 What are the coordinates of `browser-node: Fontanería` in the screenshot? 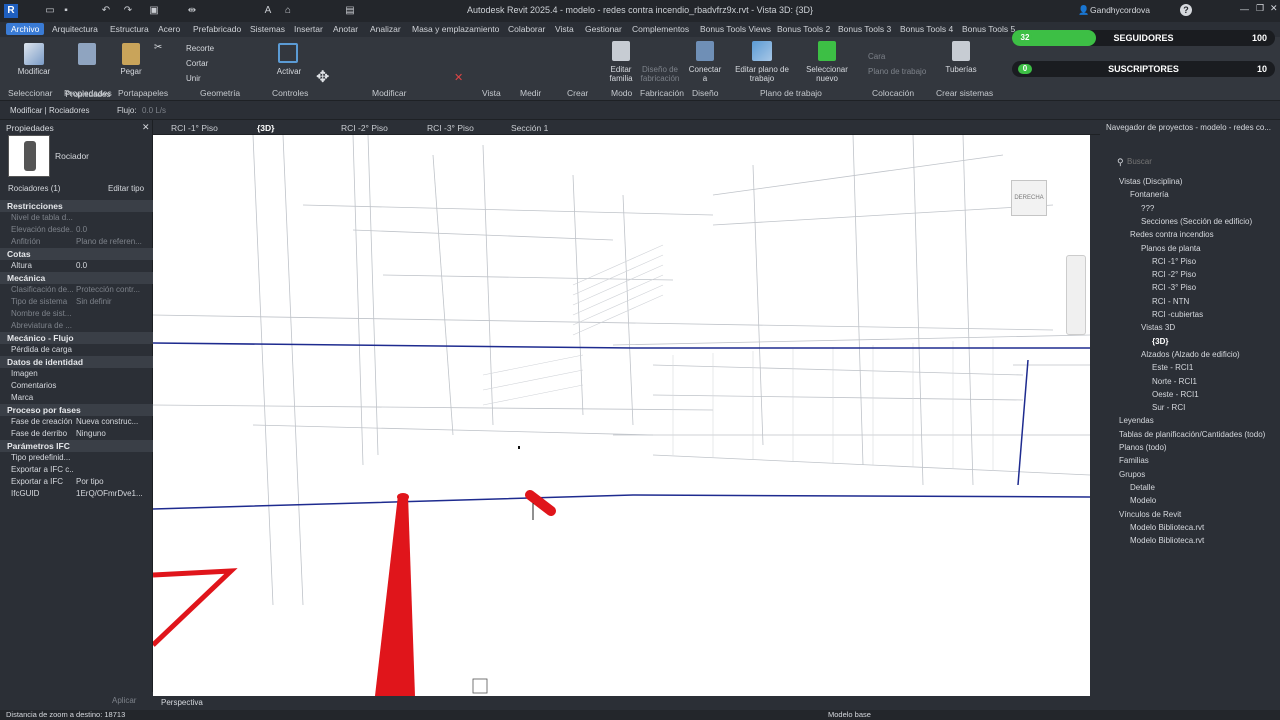 It's located at (1149, 194).